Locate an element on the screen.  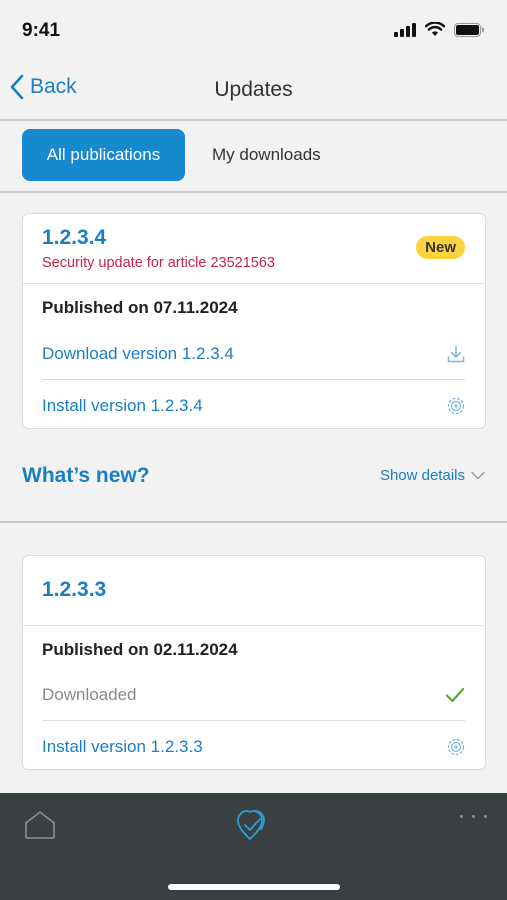
show-details-button: Show details is located at coordinates (432, 475).